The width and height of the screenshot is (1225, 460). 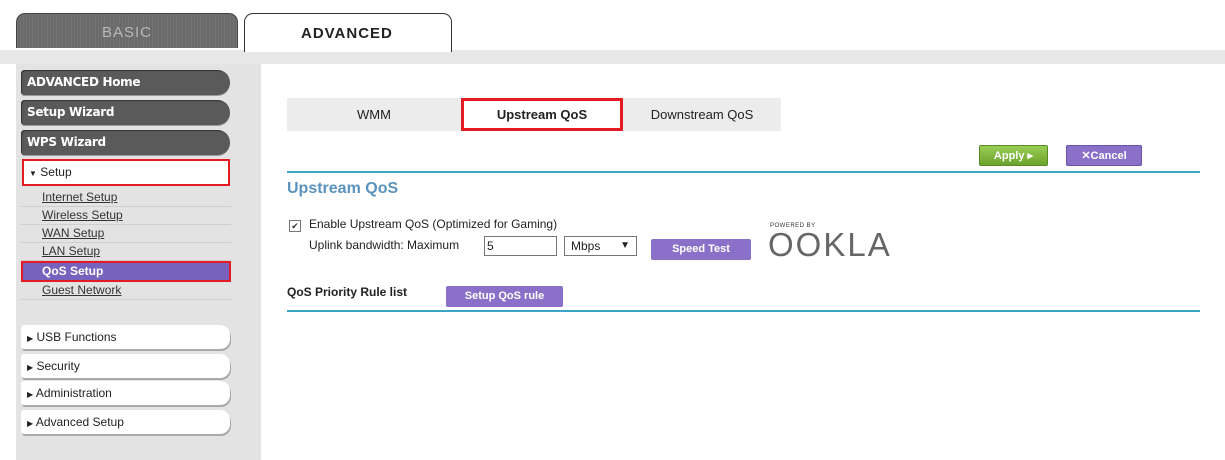 What do you see at coordinates (1104, 155) in the screenshot?
I see `cancel-button: ✕Cancel` at bounding box center [1104, 155].